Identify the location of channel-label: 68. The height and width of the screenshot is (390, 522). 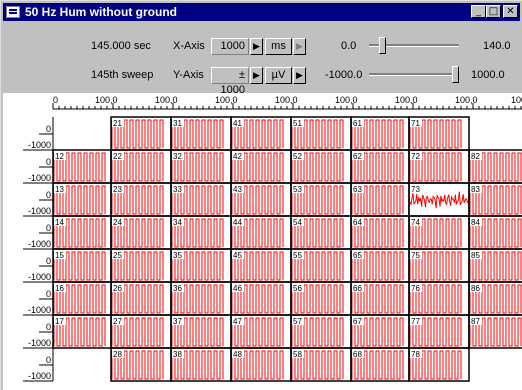
(357, 354).